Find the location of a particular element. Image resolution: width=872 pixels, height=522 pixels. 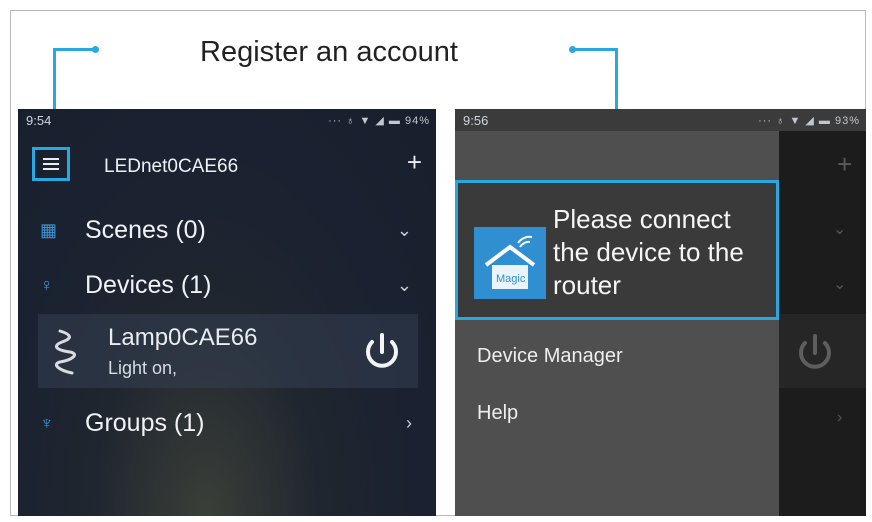

house-wifi-icon: Magic is located at coordinates (510, 263).